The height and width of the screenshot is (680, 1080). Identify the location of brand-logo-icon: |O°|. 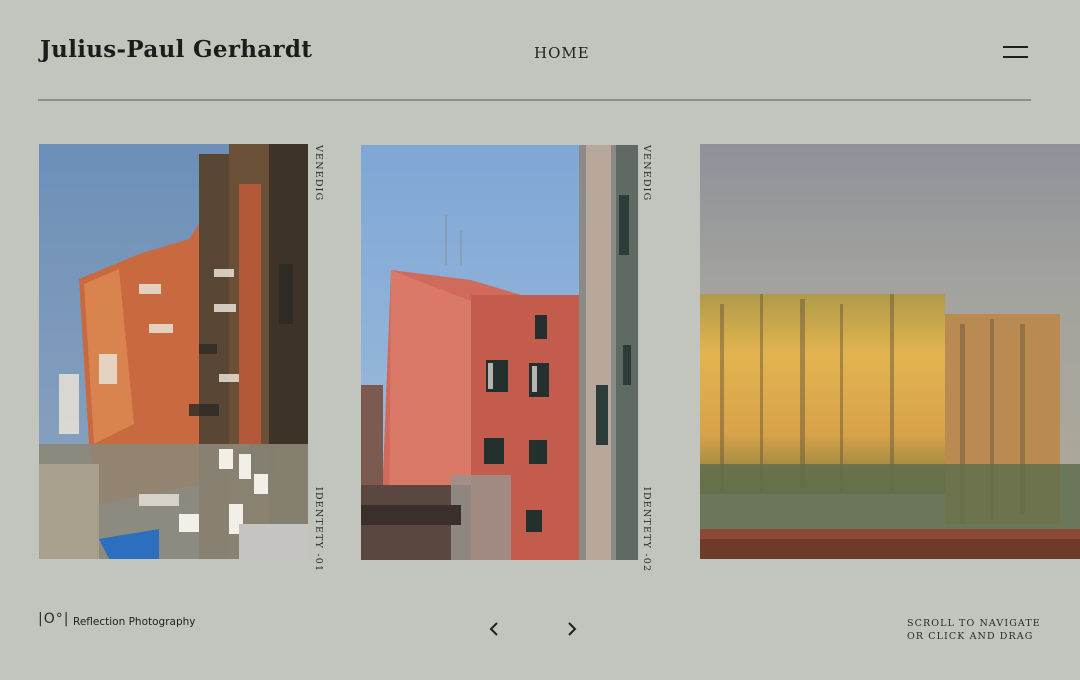
(54, 619).